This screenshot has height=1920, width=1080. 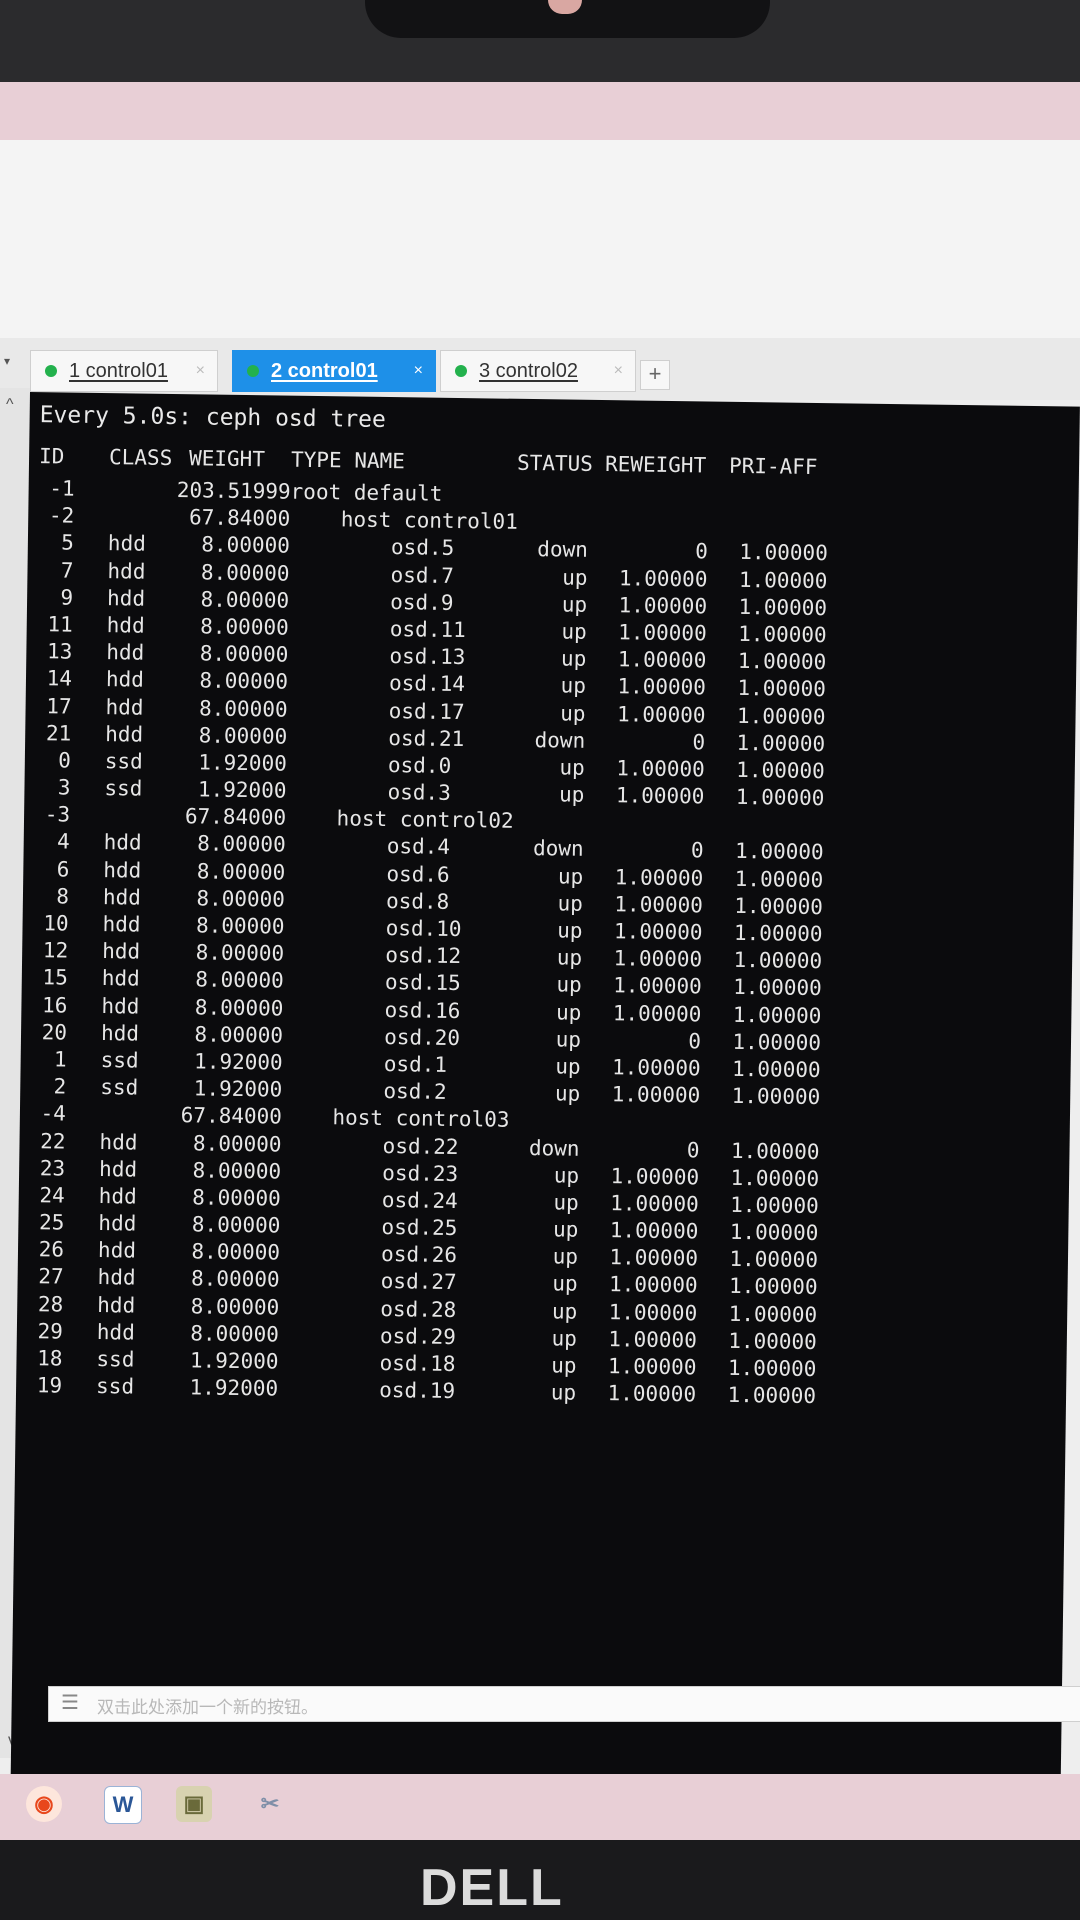 What do you see at coordinates (649, 485) in the screenshot?
I see `cell-reweight` at bounding box center [649, 485].